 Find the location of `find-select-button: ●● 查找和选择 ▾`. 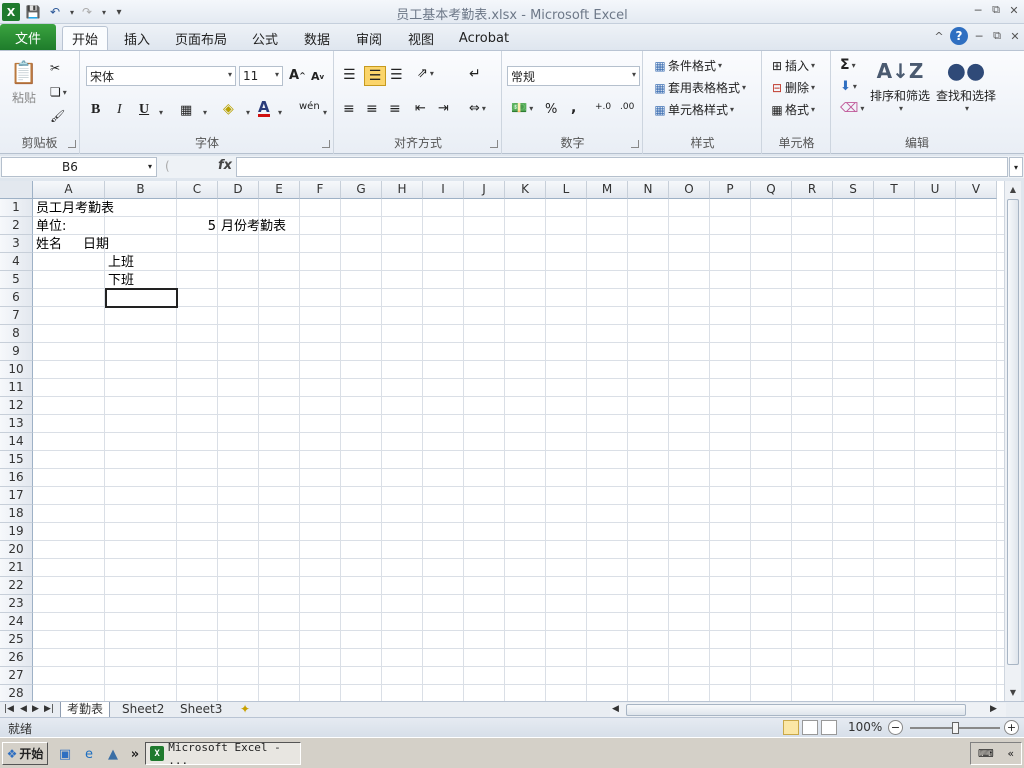

find-select-button: ●● 查找和选择 ▾ is located at coordinates (966, 84).